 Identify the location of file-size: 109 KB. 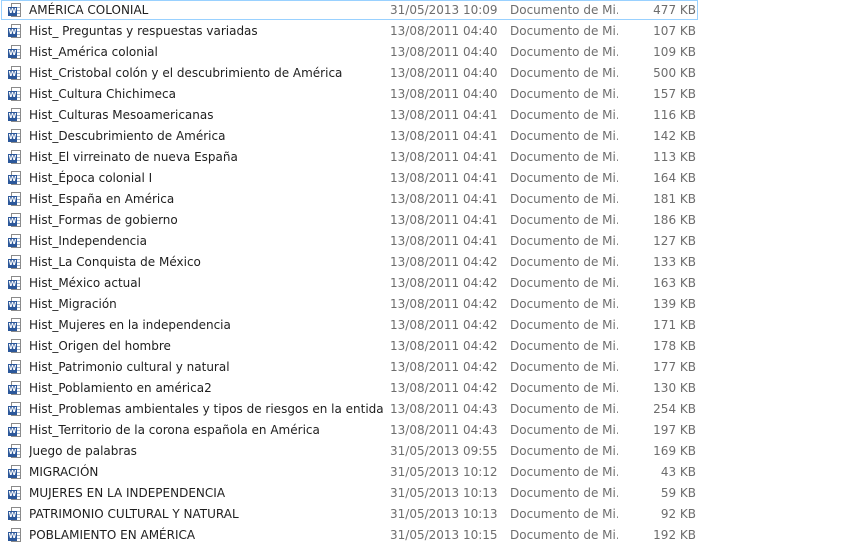
(674, 52).